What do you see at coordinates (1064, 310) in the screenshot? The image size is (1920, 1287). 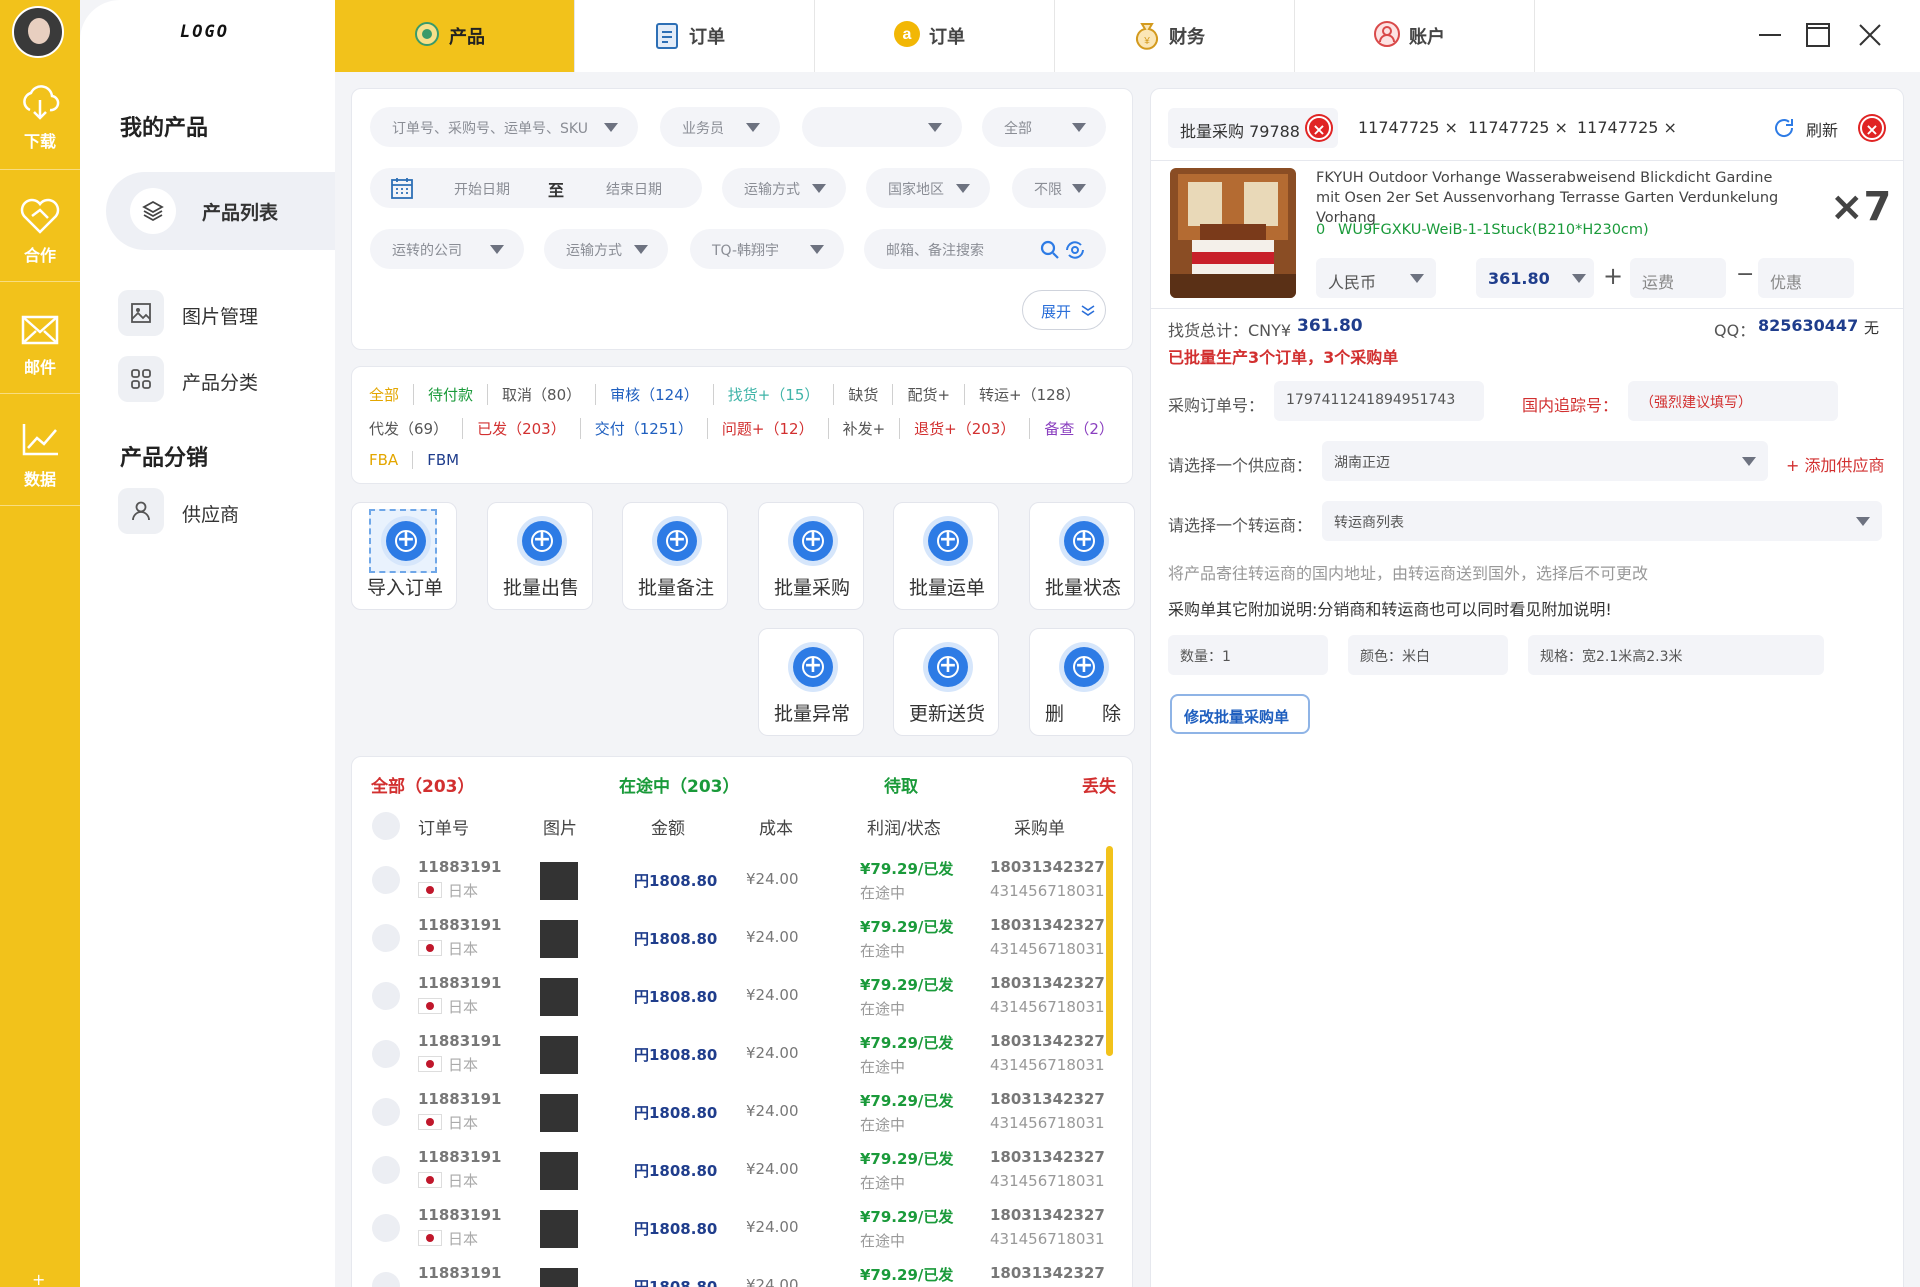 I see `expand-button: 展开` at bounding box center [1064, 310].